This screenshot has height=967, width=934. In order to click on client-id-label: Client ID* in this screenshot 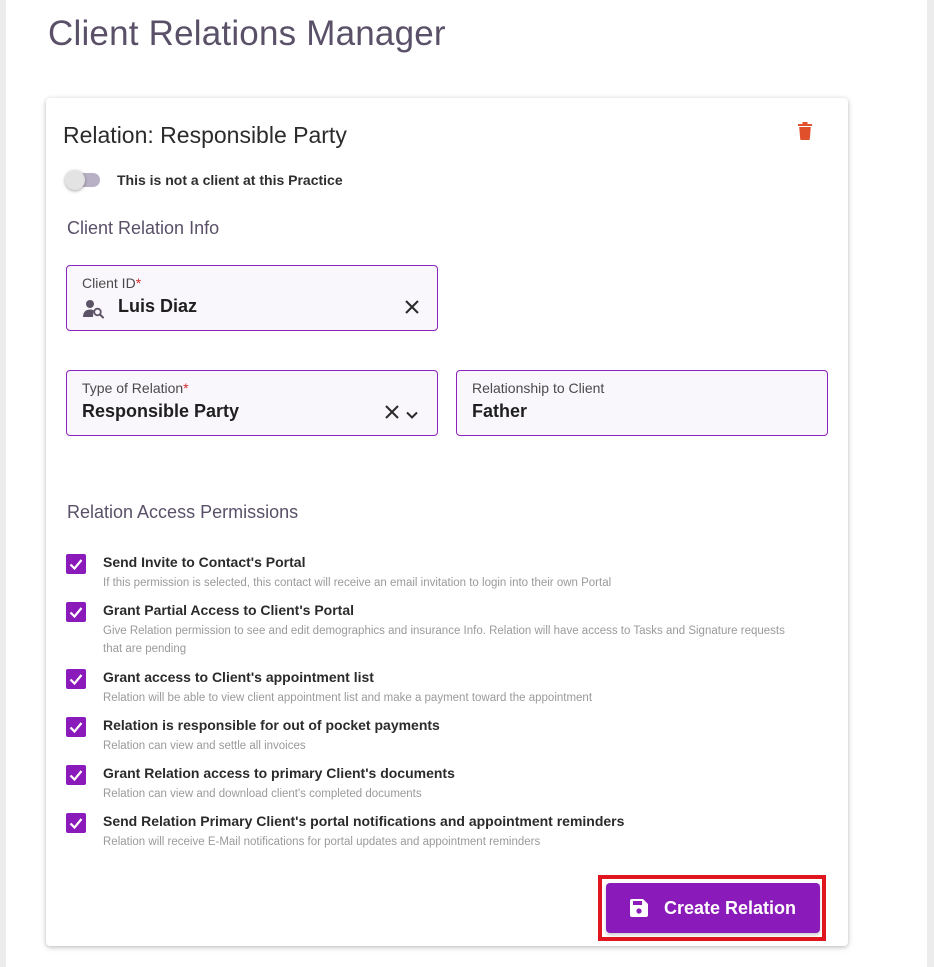, I will do `click(112, 283)`.